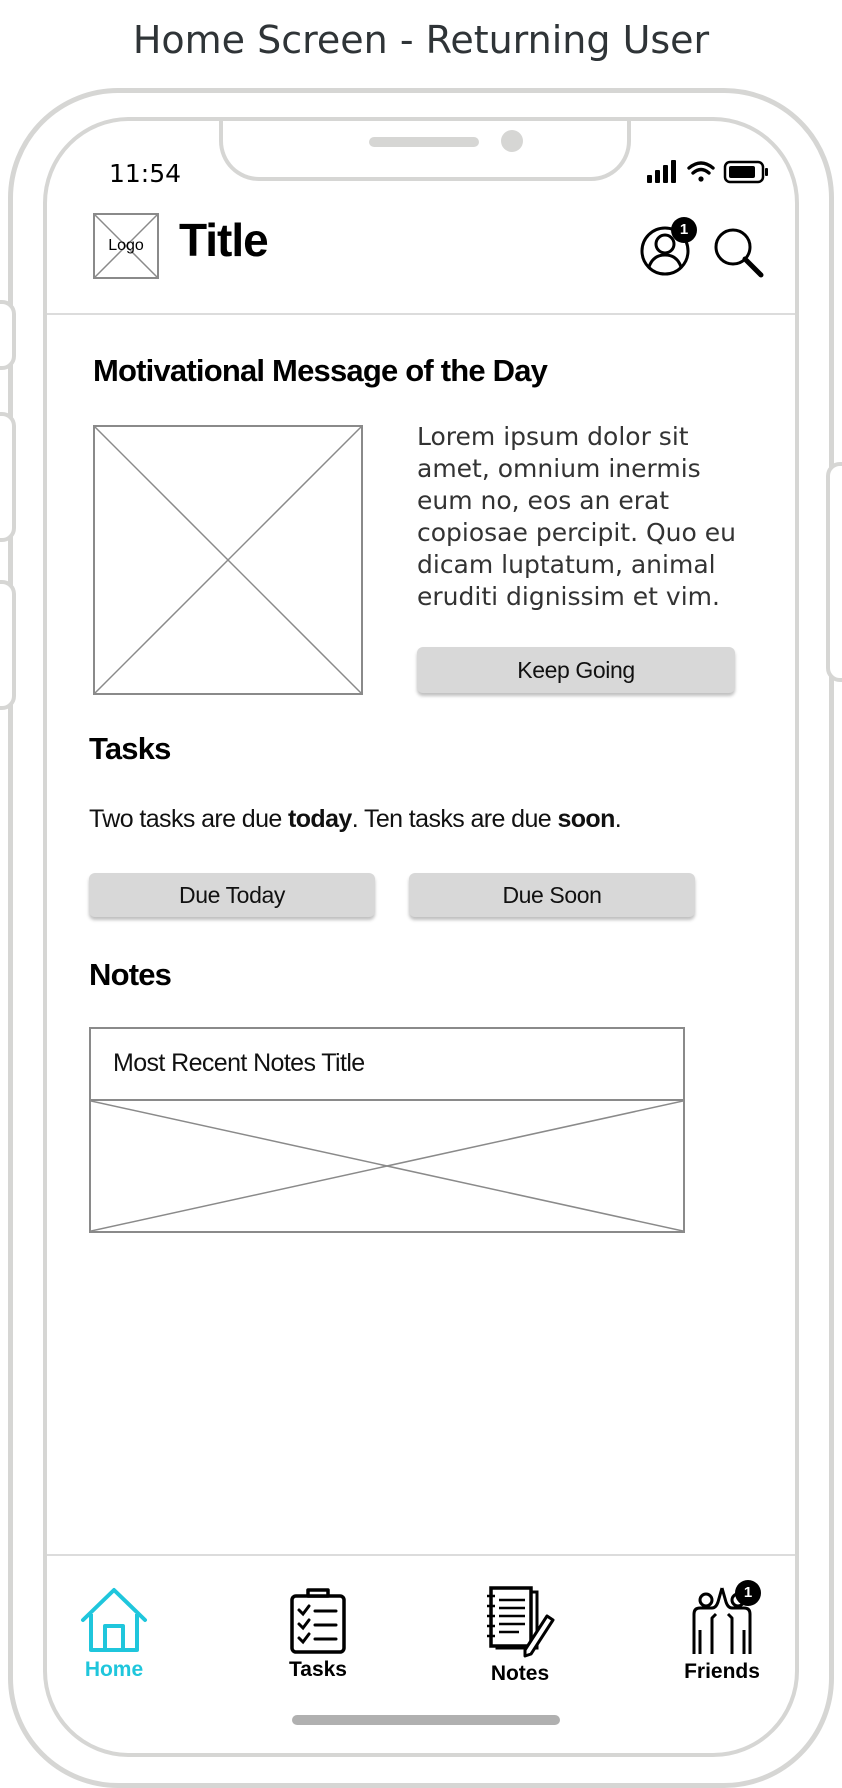  Describe the element at coordinates (130, 974) in the screenshot. I see `notes-heading: Notes` at that location.